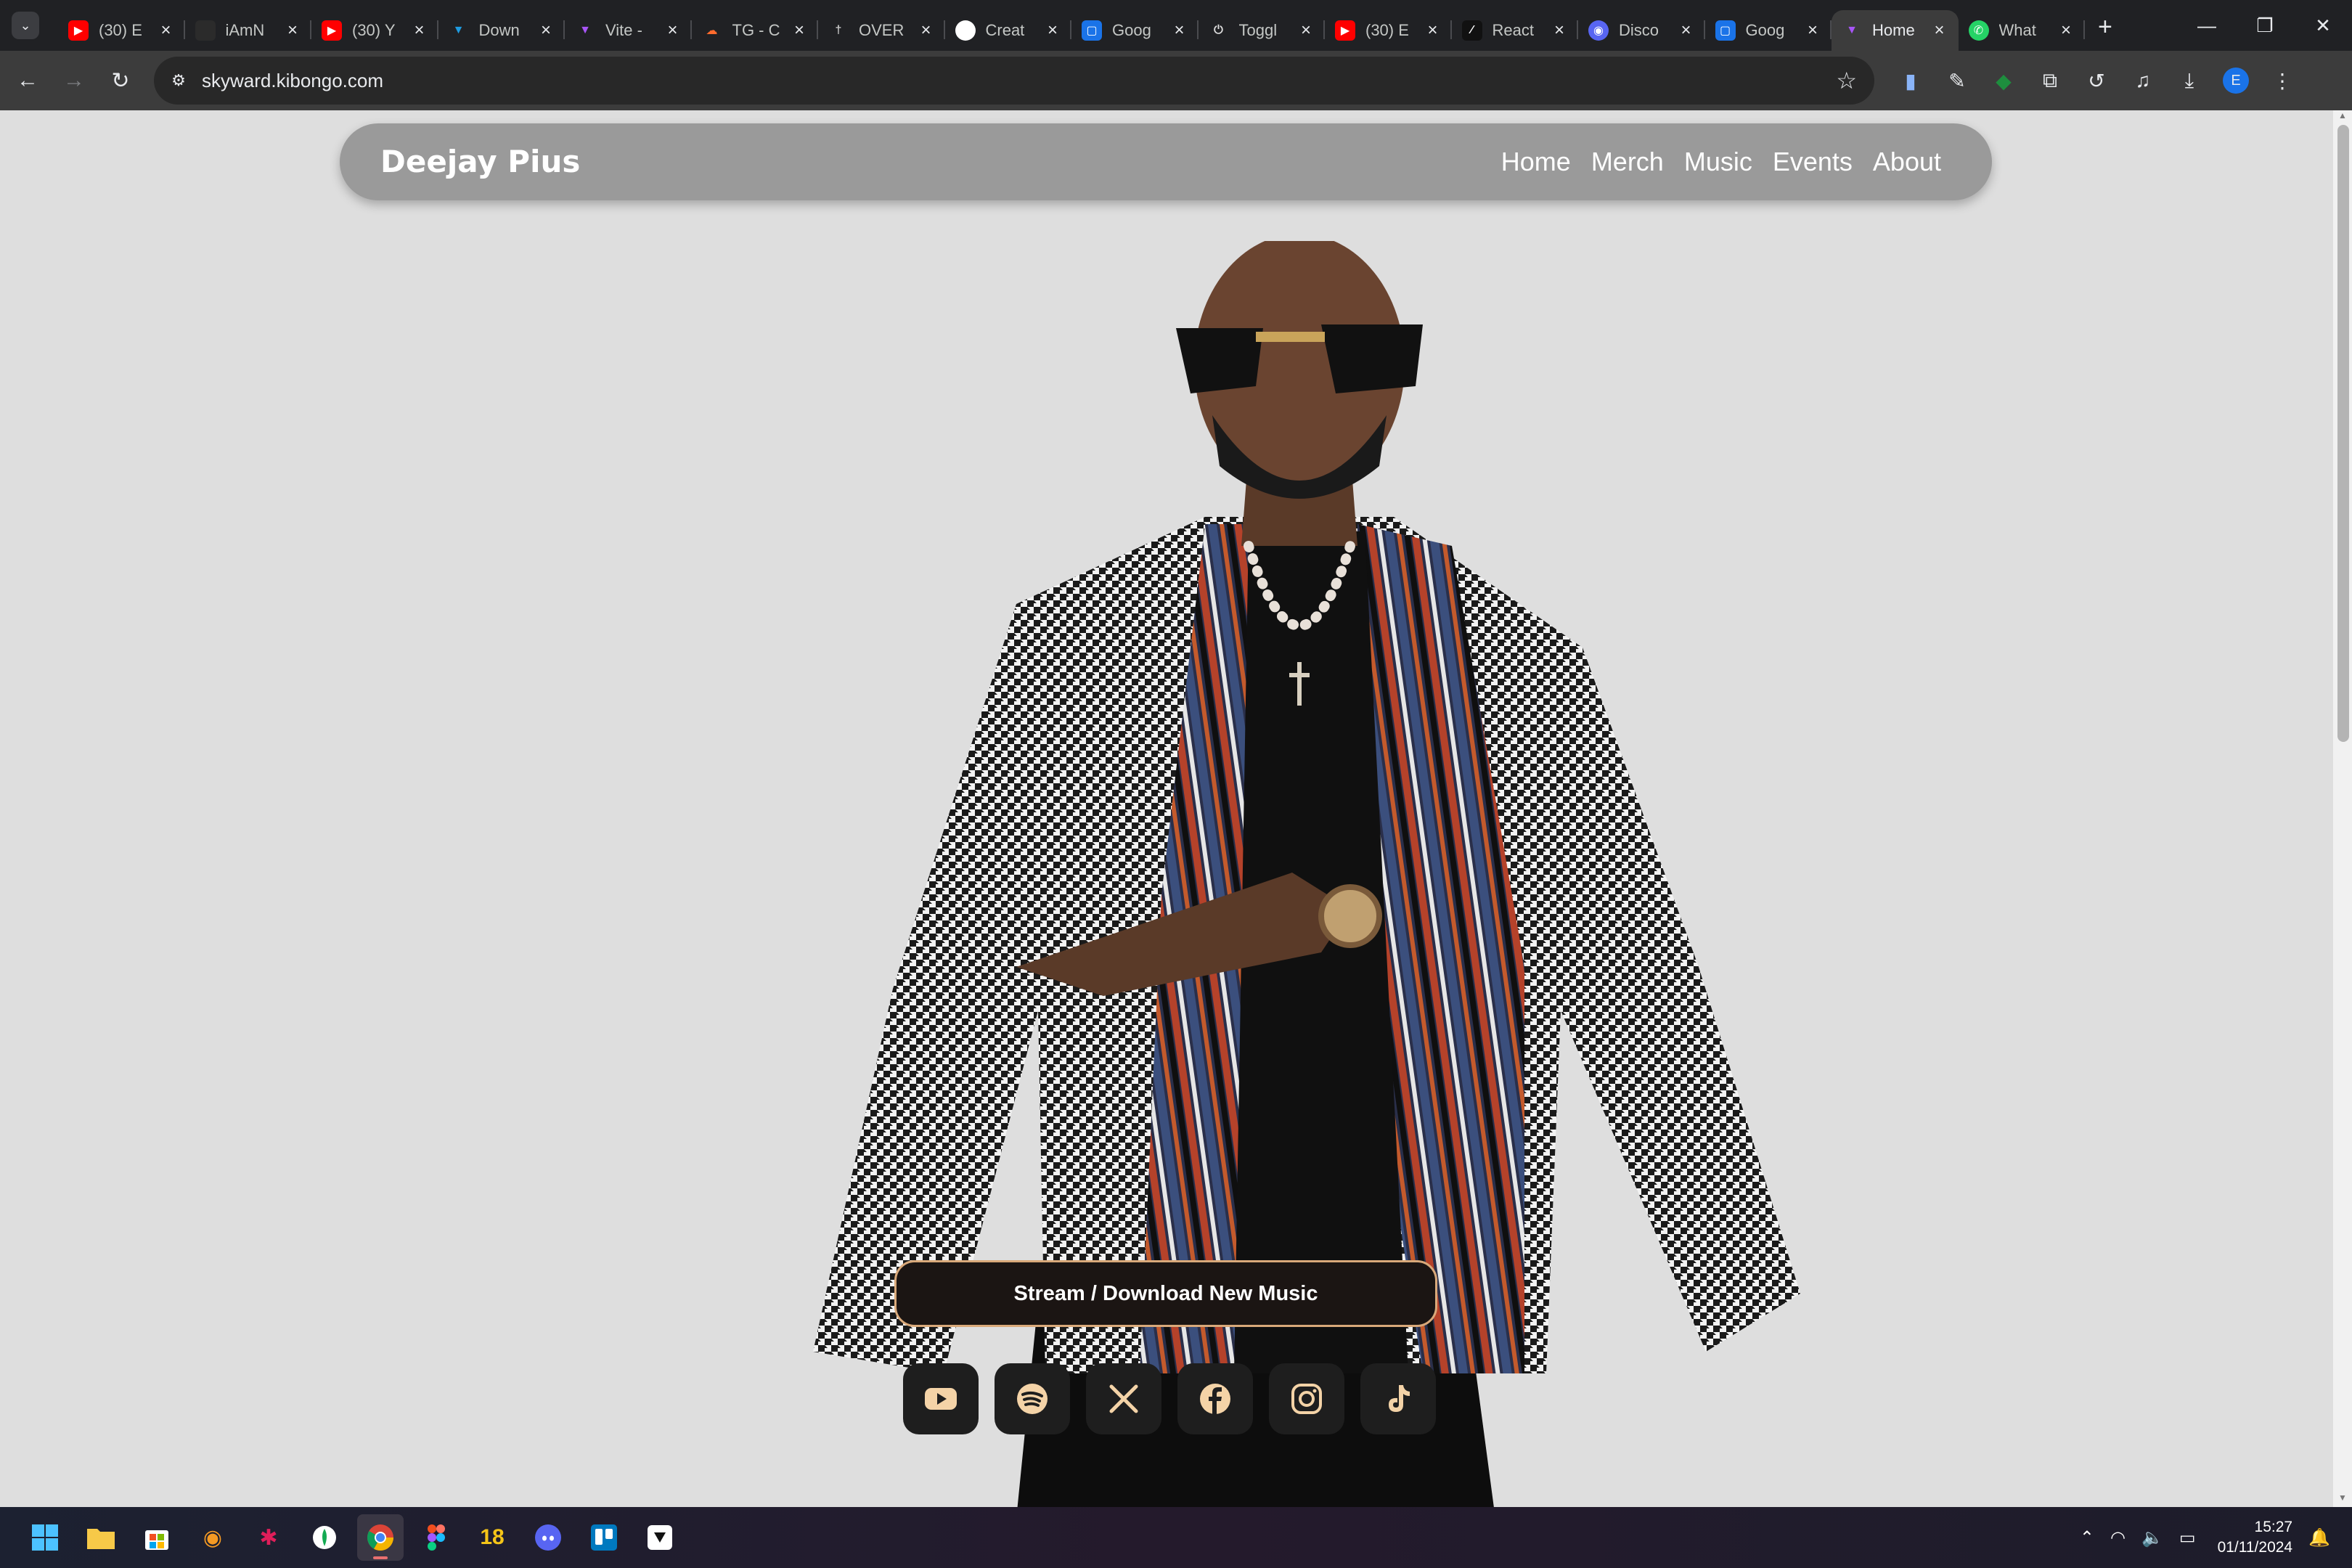  What do you see at coordinates (293, 81) in the screenshot?
I see `url-text: skyward.kibongo.com` at bounding box center [293, 81].